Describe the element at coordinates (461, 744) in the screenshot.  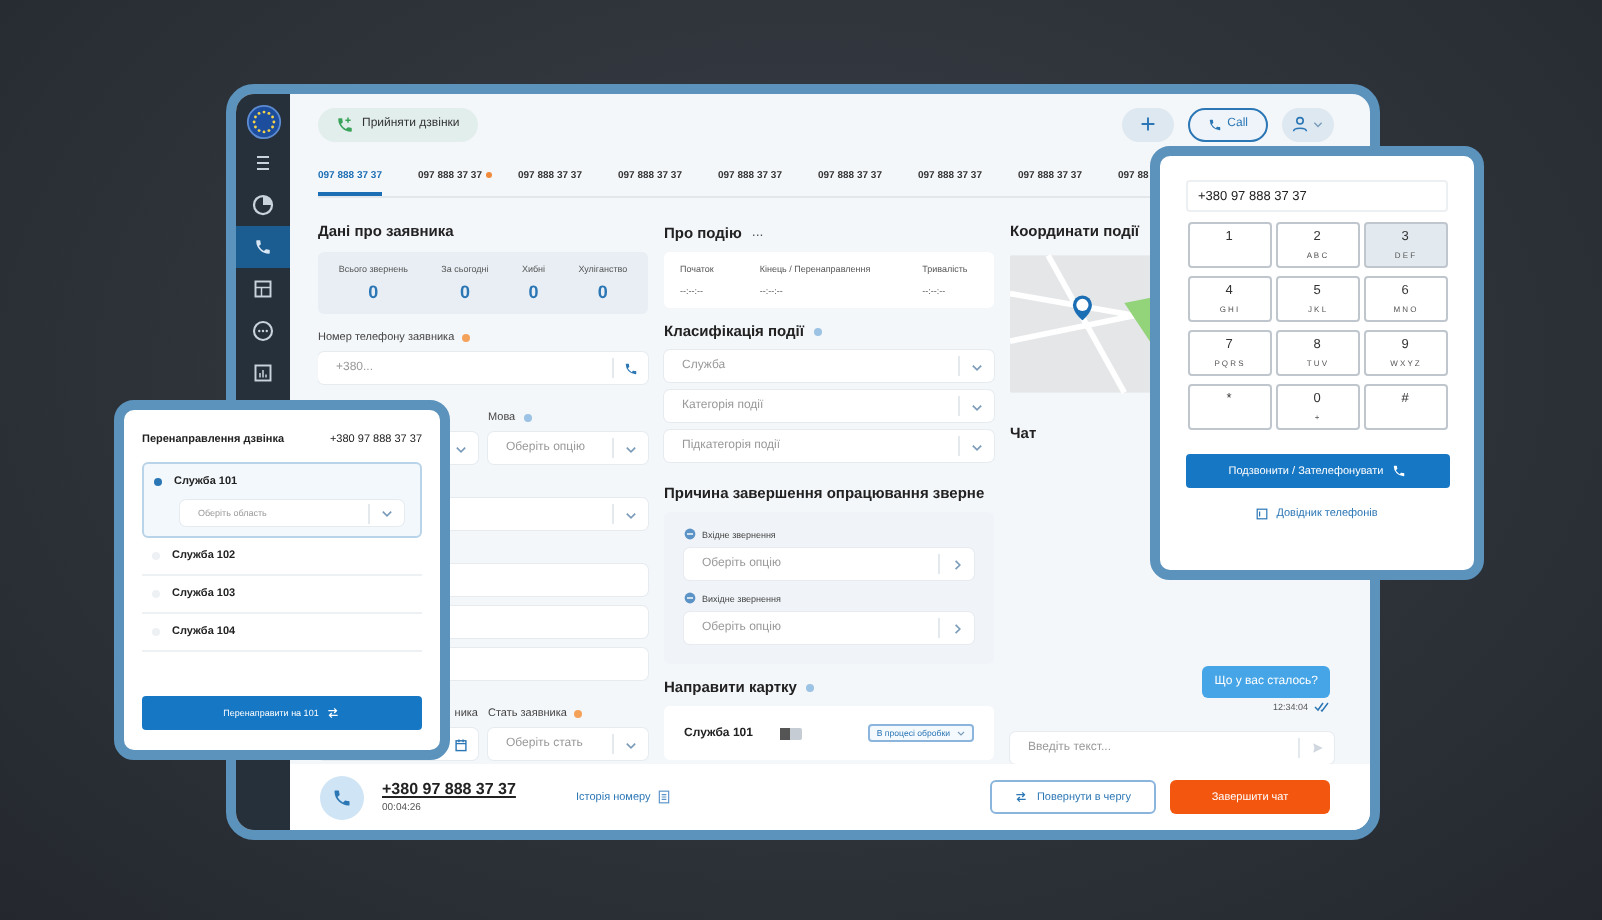
I see `calendar-icon` at that location.